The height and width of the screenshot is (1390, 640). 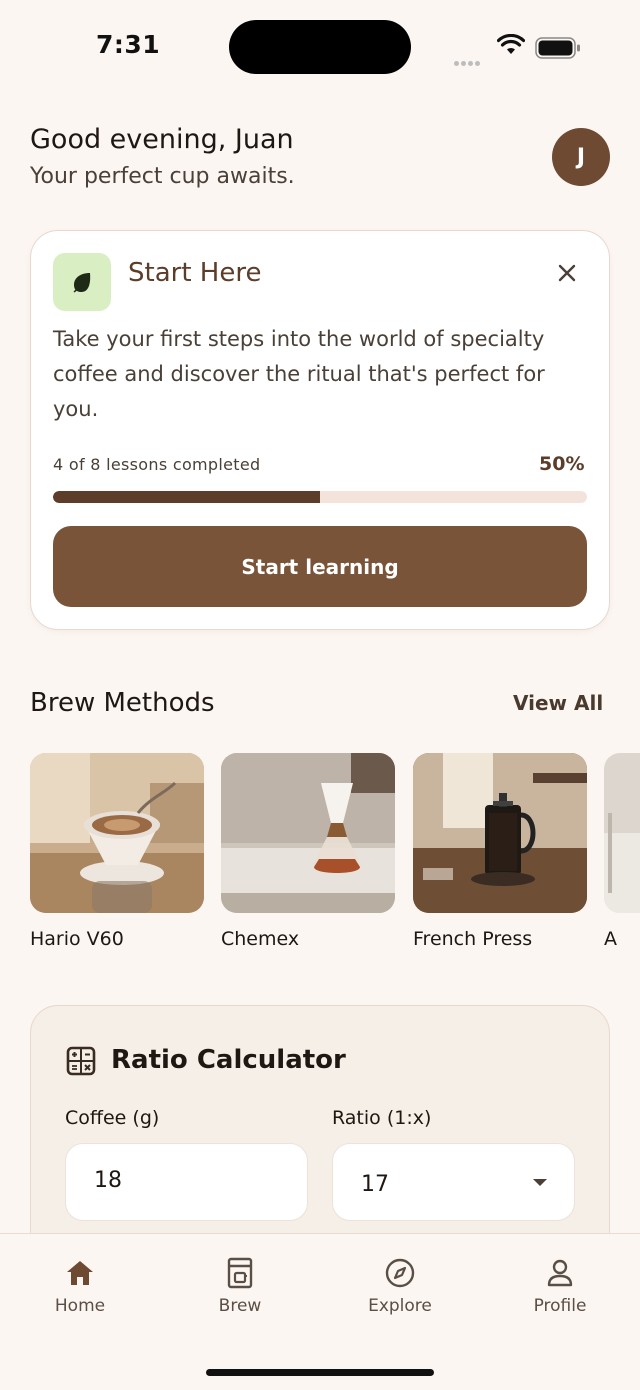 I want to click on progress-bar, so click(x=320, y=497).